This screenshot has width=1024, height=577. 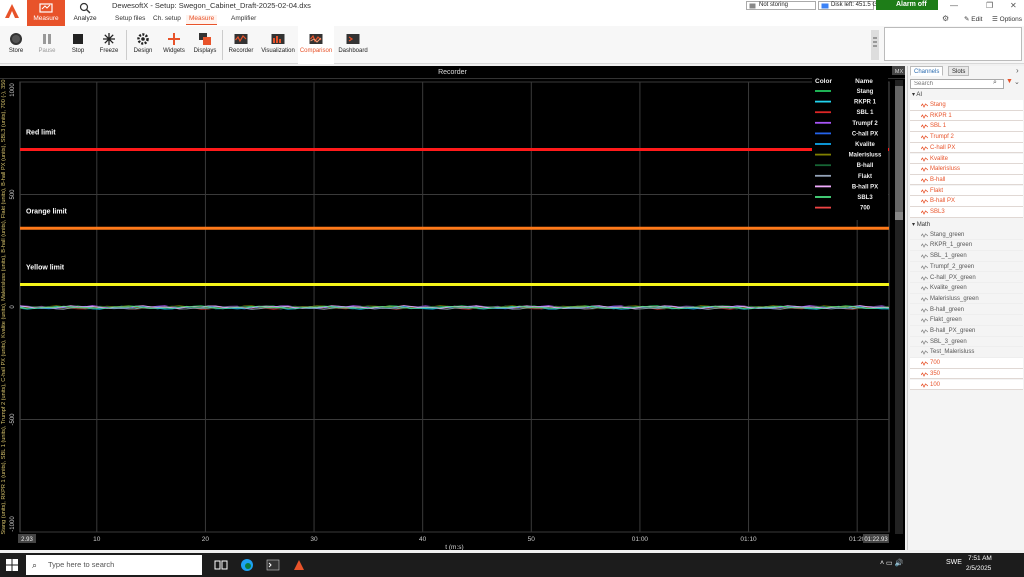 I want to click on subtab-amplifier: Amplifier, so click(x=243, y=20).